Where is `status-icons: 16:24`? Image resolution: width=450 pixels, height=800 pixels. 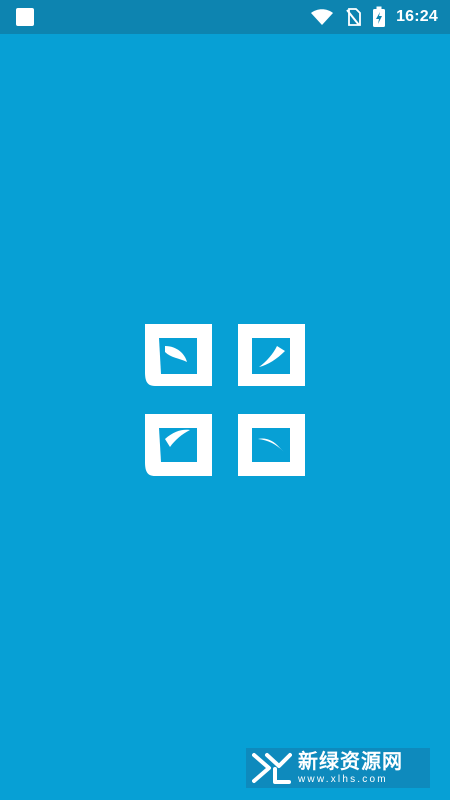
status-icons: 16:24 is located at coordinates (374, 17).